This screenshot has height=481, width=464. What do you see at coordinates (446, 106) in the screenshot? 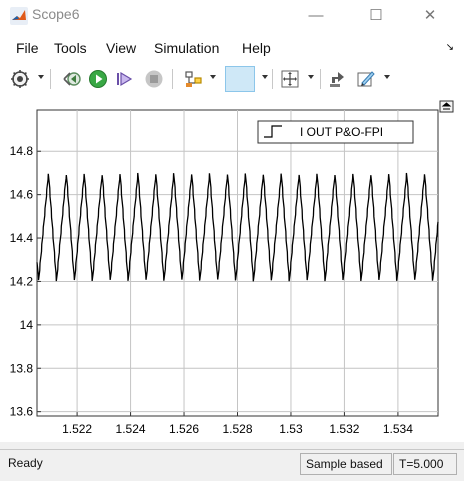
I see `restore-legend-button` at bounding box center [446, 106].